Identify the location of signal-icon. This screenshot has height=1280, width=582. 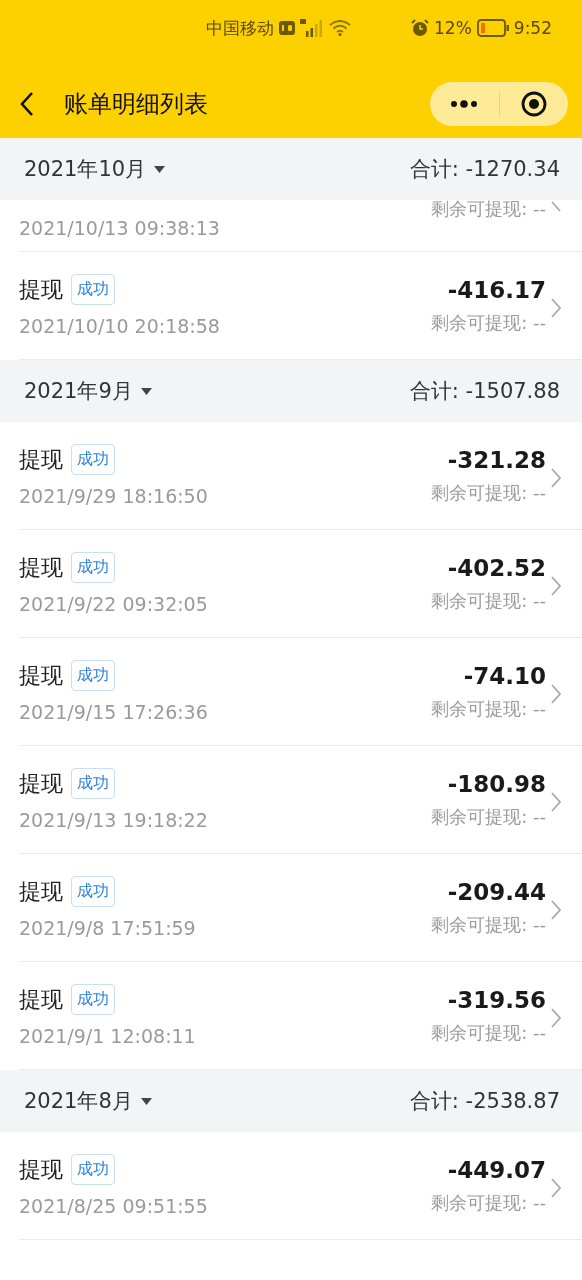
(312, 28).